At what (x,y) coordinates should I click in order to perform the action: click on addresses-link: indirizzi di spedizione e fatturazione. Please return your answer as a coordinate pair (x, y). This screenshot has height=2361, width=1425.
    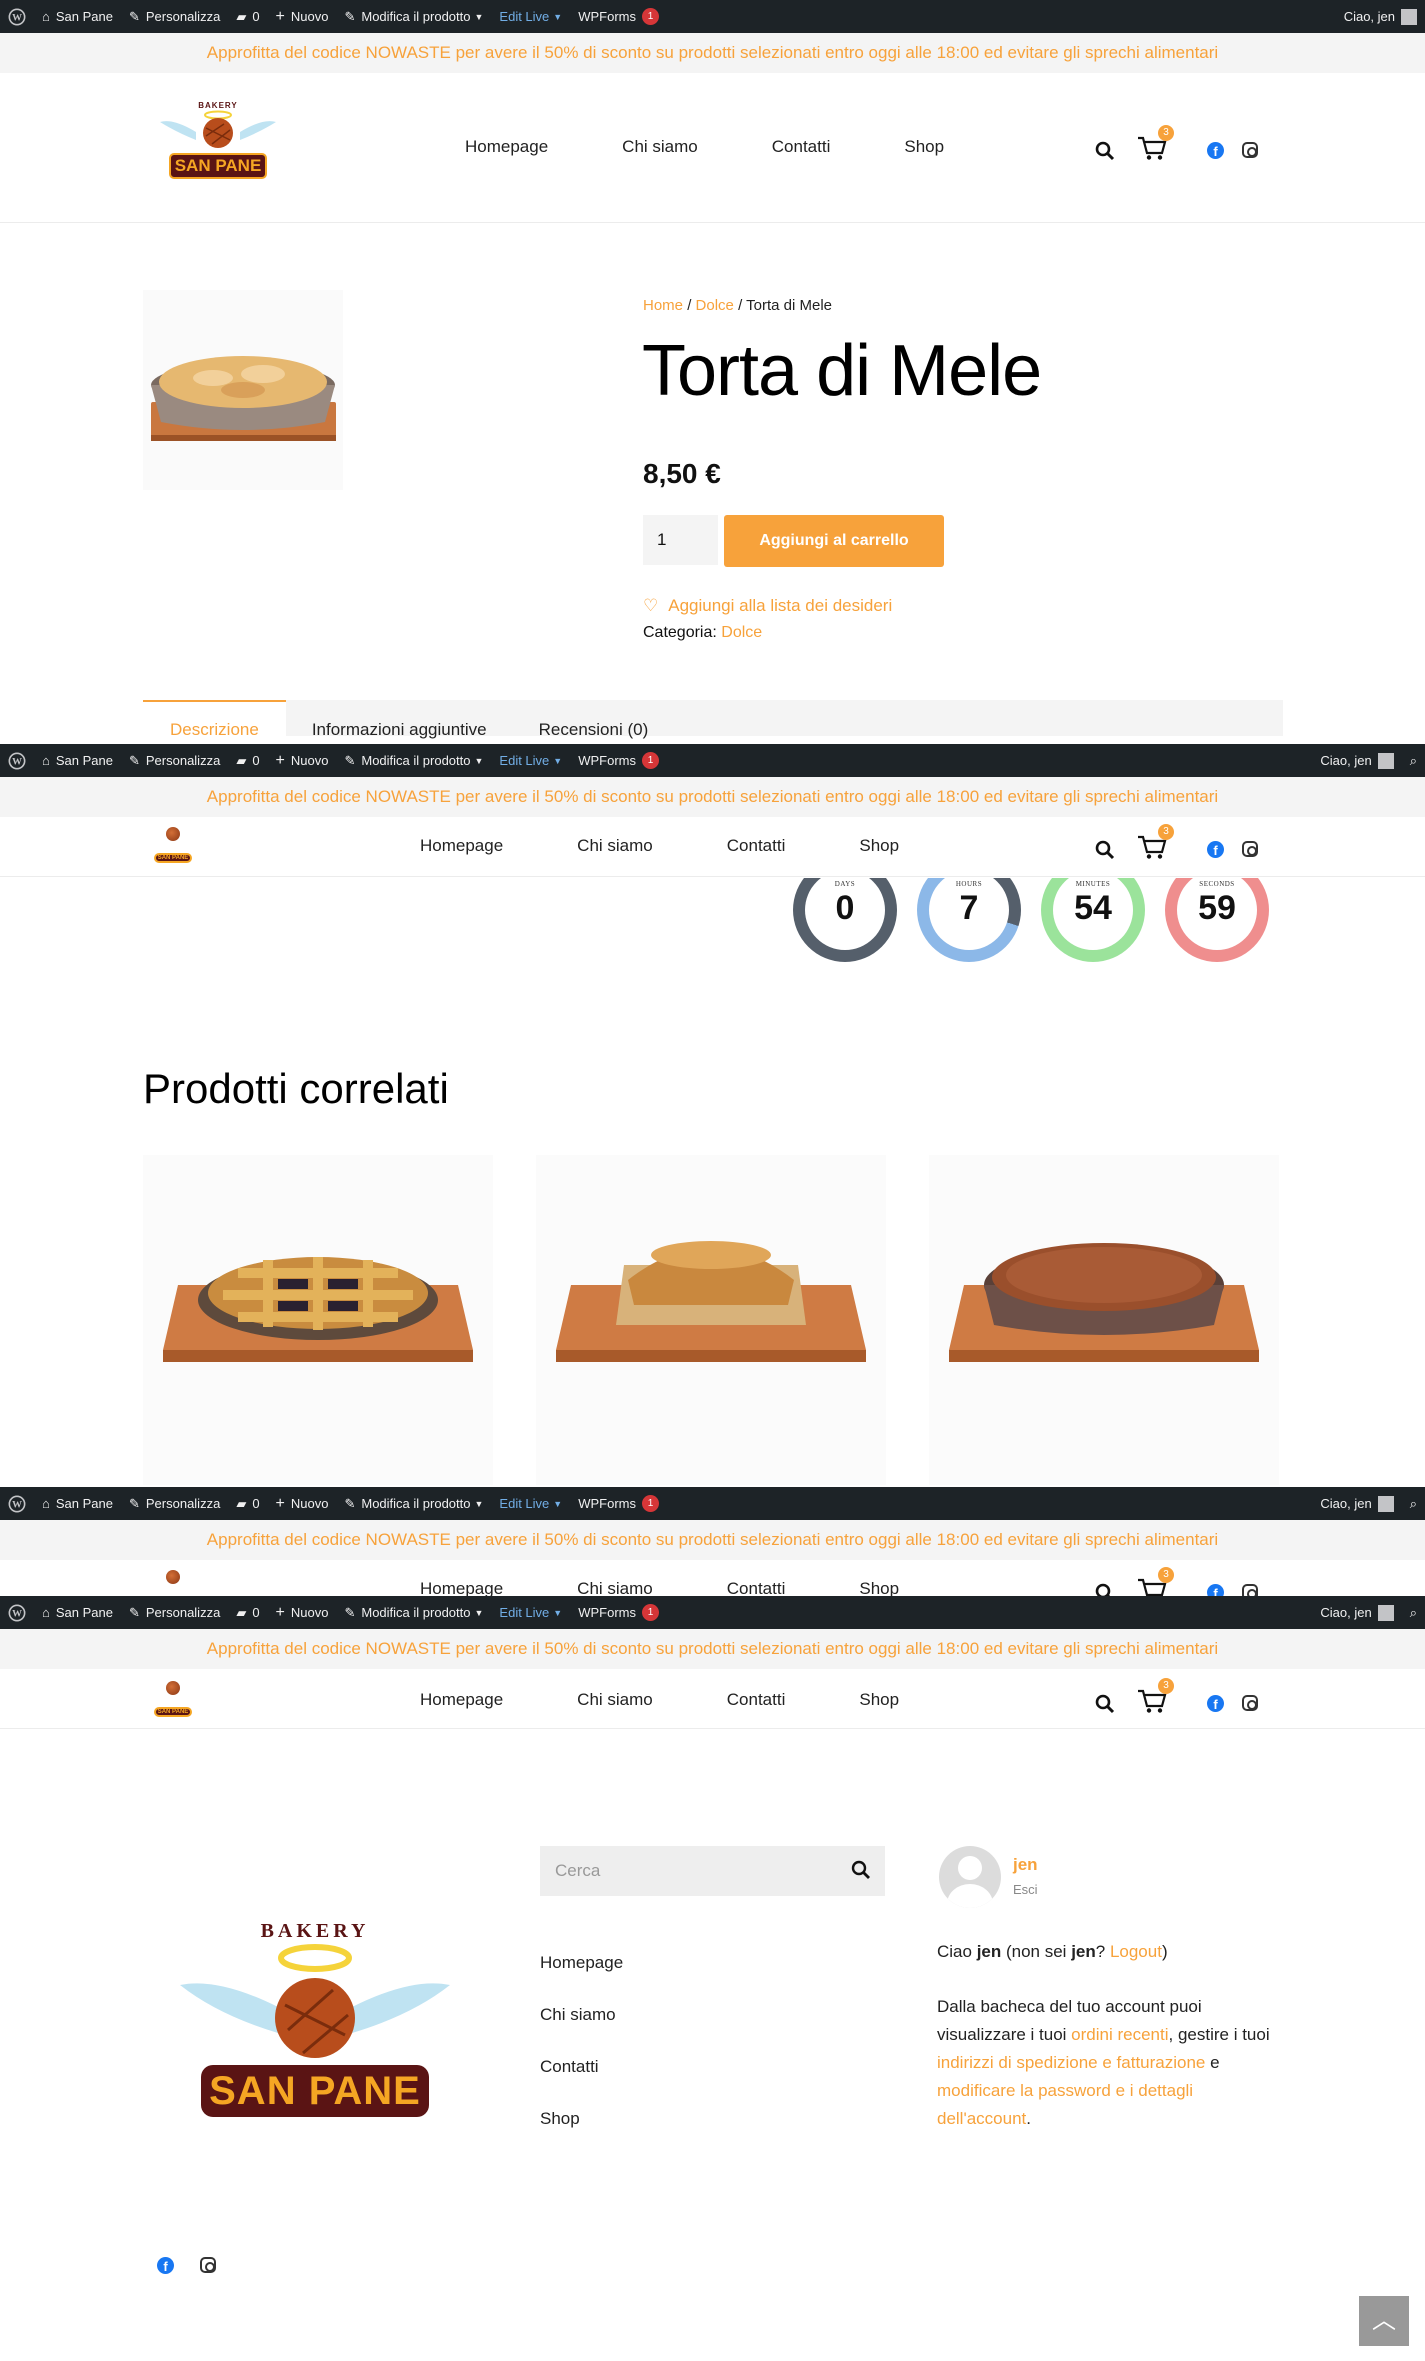
    Looking at the image, I should click on (1071, 2062).